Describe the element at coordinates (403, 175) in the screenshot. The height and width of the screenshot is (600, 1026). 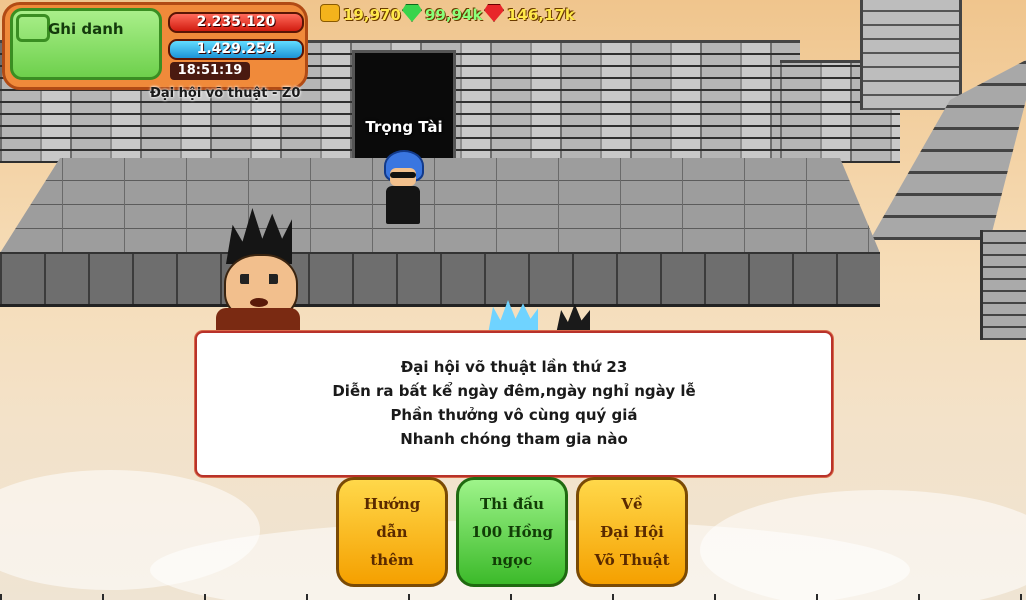
I see `sunglasses-icon` at that location.